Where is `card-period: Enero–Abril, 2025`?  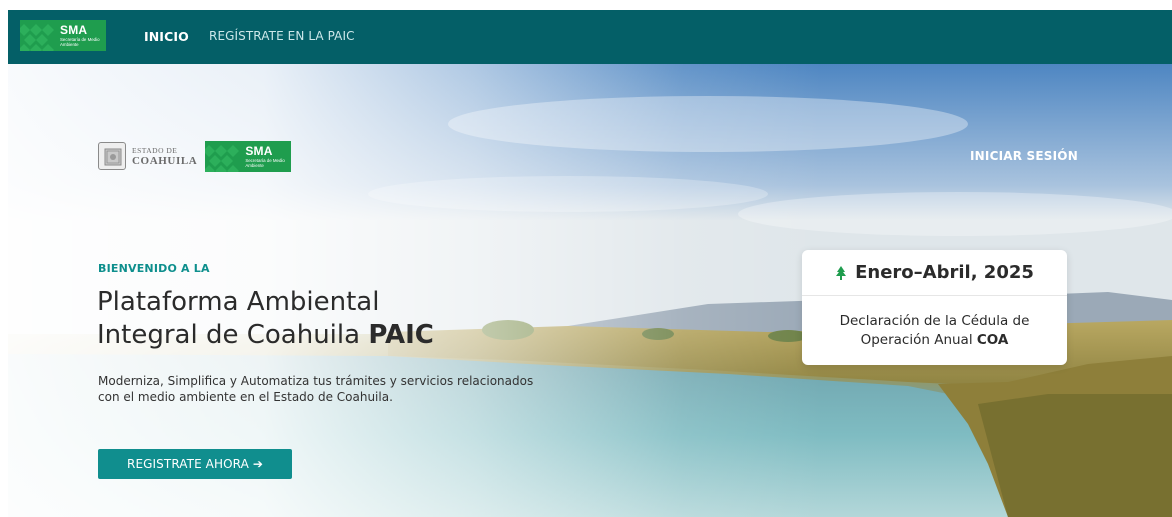
card-period: Enero–Abril, 2025 is located at coordinates (944, 272).